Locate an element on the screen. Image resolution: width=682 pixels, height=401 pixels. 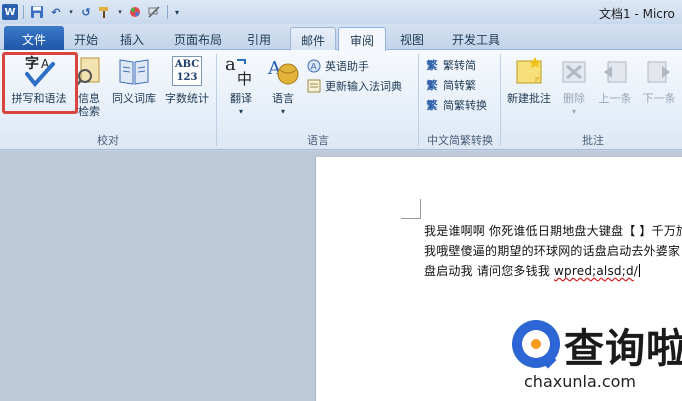
svg-text: a is located at coordinates (230, 64).